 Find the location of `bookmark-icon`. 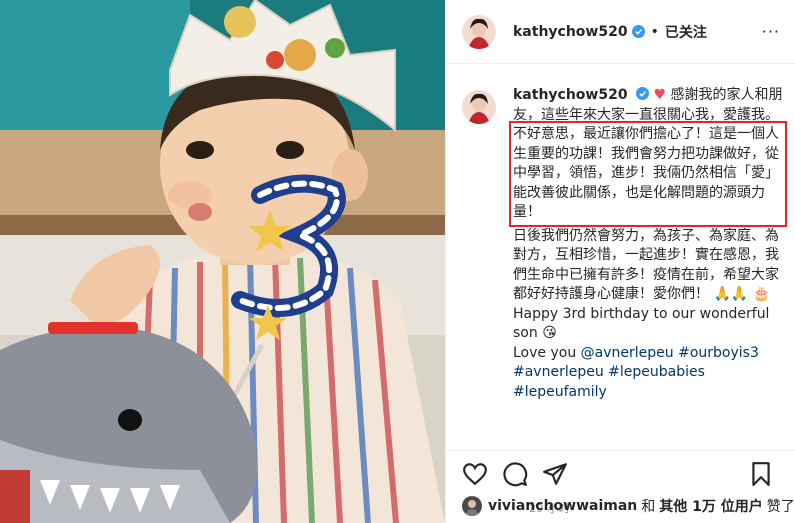

bookmark-icon is located at coordinates (761, 474).